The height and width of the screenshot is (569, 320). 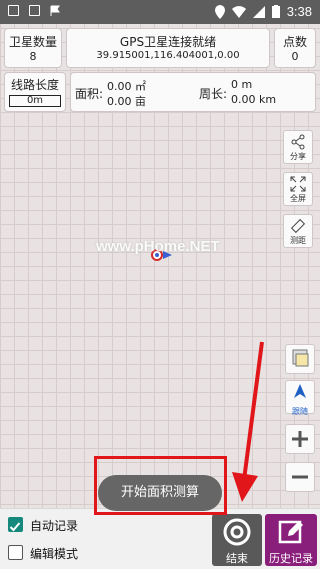 What do you see at coordinates (32, 42) in the screenshot?
I see `satellite-count-label: 卫星数量` at bounding box center [32, 42].